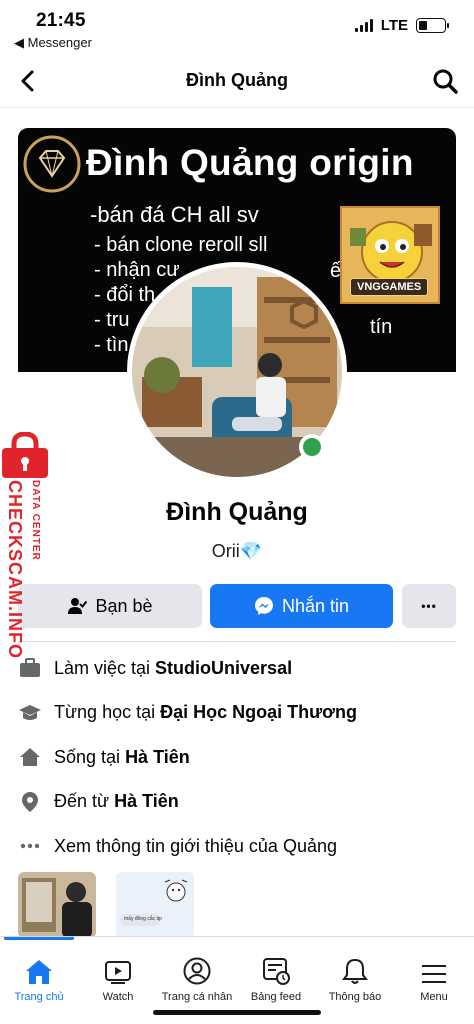  What do you see at coordinates (53, 43) in the screenshot?
I see `back-to-app-link: ◀ Messenger` at bounding box center [53, 43].